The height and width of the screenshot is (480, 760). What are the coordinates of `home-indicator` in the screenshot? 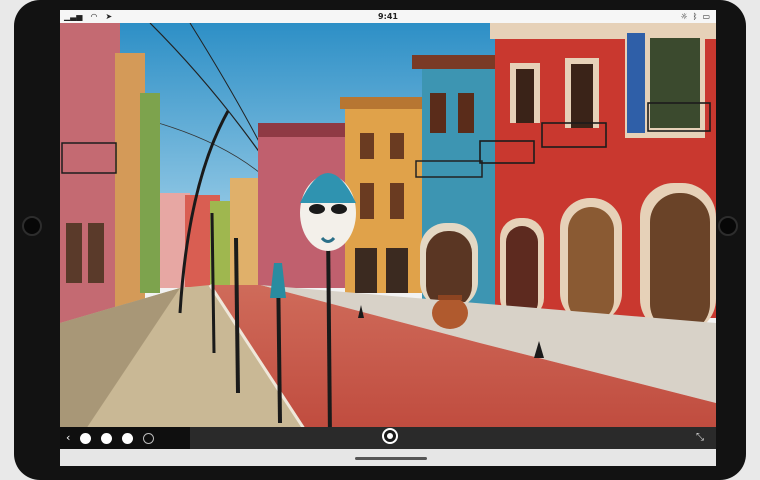 It's located at (391, 458).